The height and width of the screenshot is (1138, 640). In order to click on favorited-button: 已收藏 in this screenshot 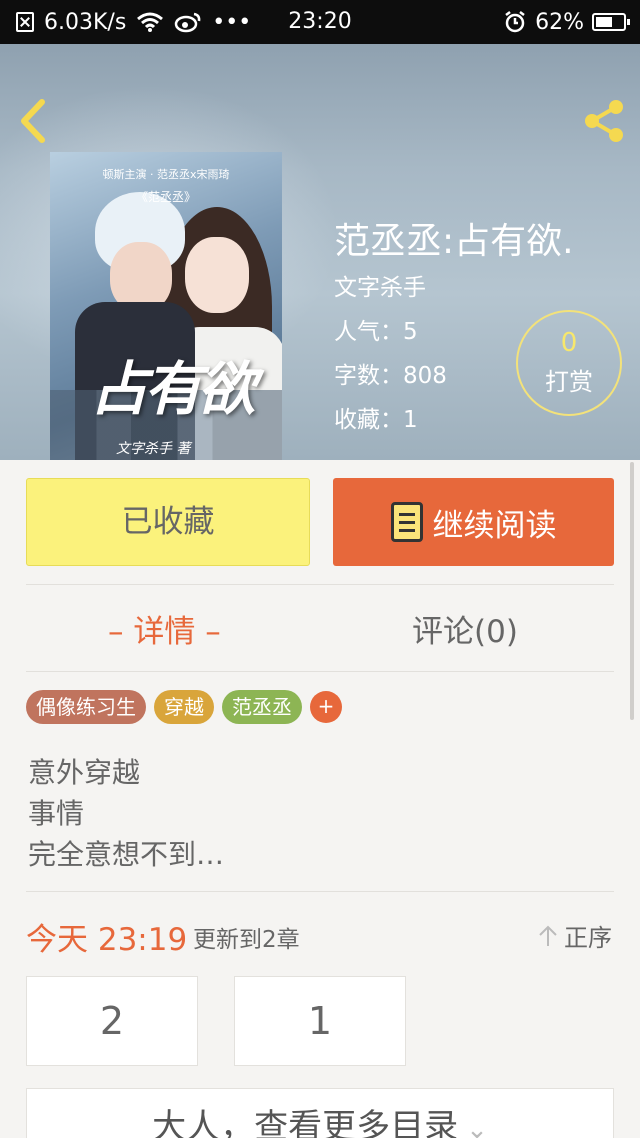, I will do `click(168, 522)`.